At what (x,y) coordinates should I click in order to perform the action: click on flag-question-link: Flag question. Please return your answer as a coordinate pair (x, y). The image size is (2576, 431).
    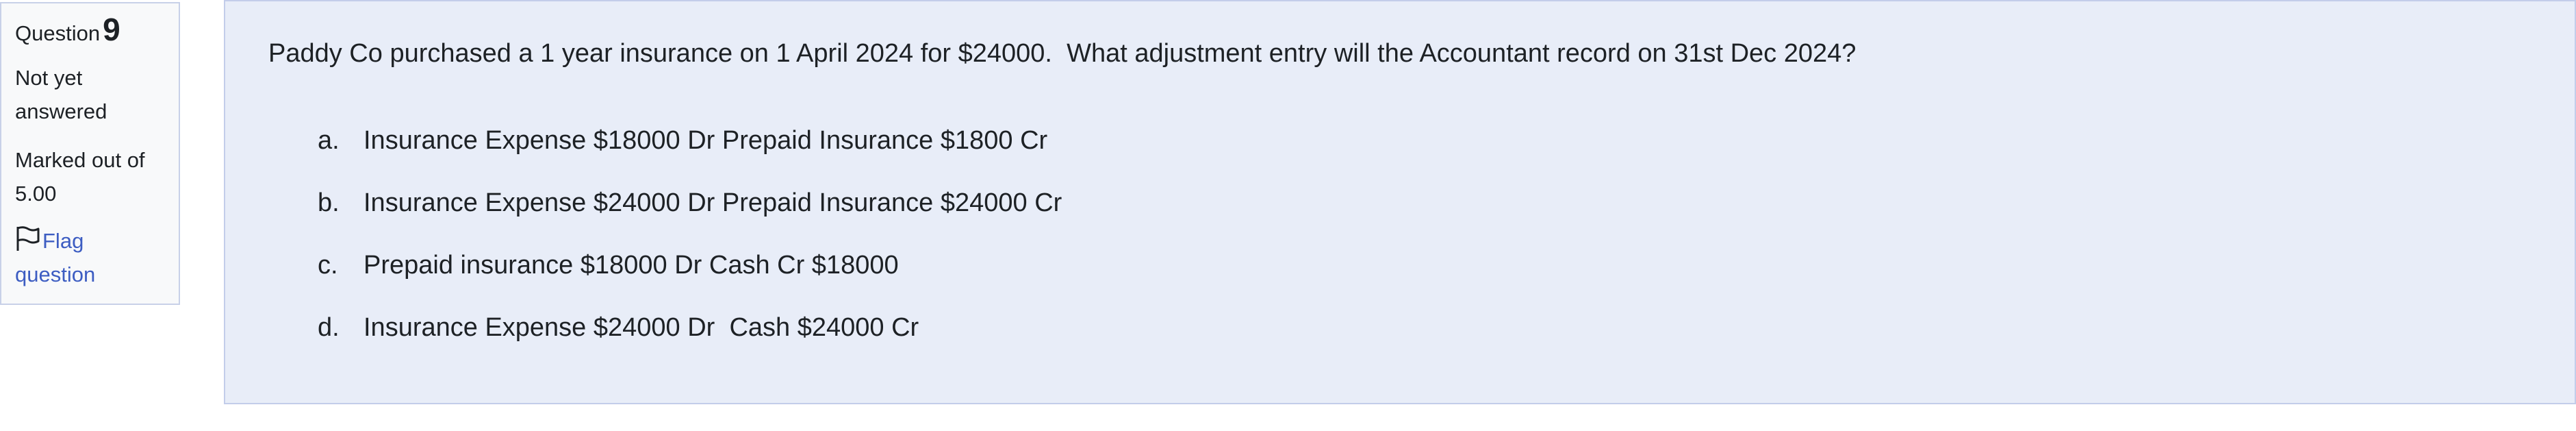
    Looking at the image, I should click on (90, 257).